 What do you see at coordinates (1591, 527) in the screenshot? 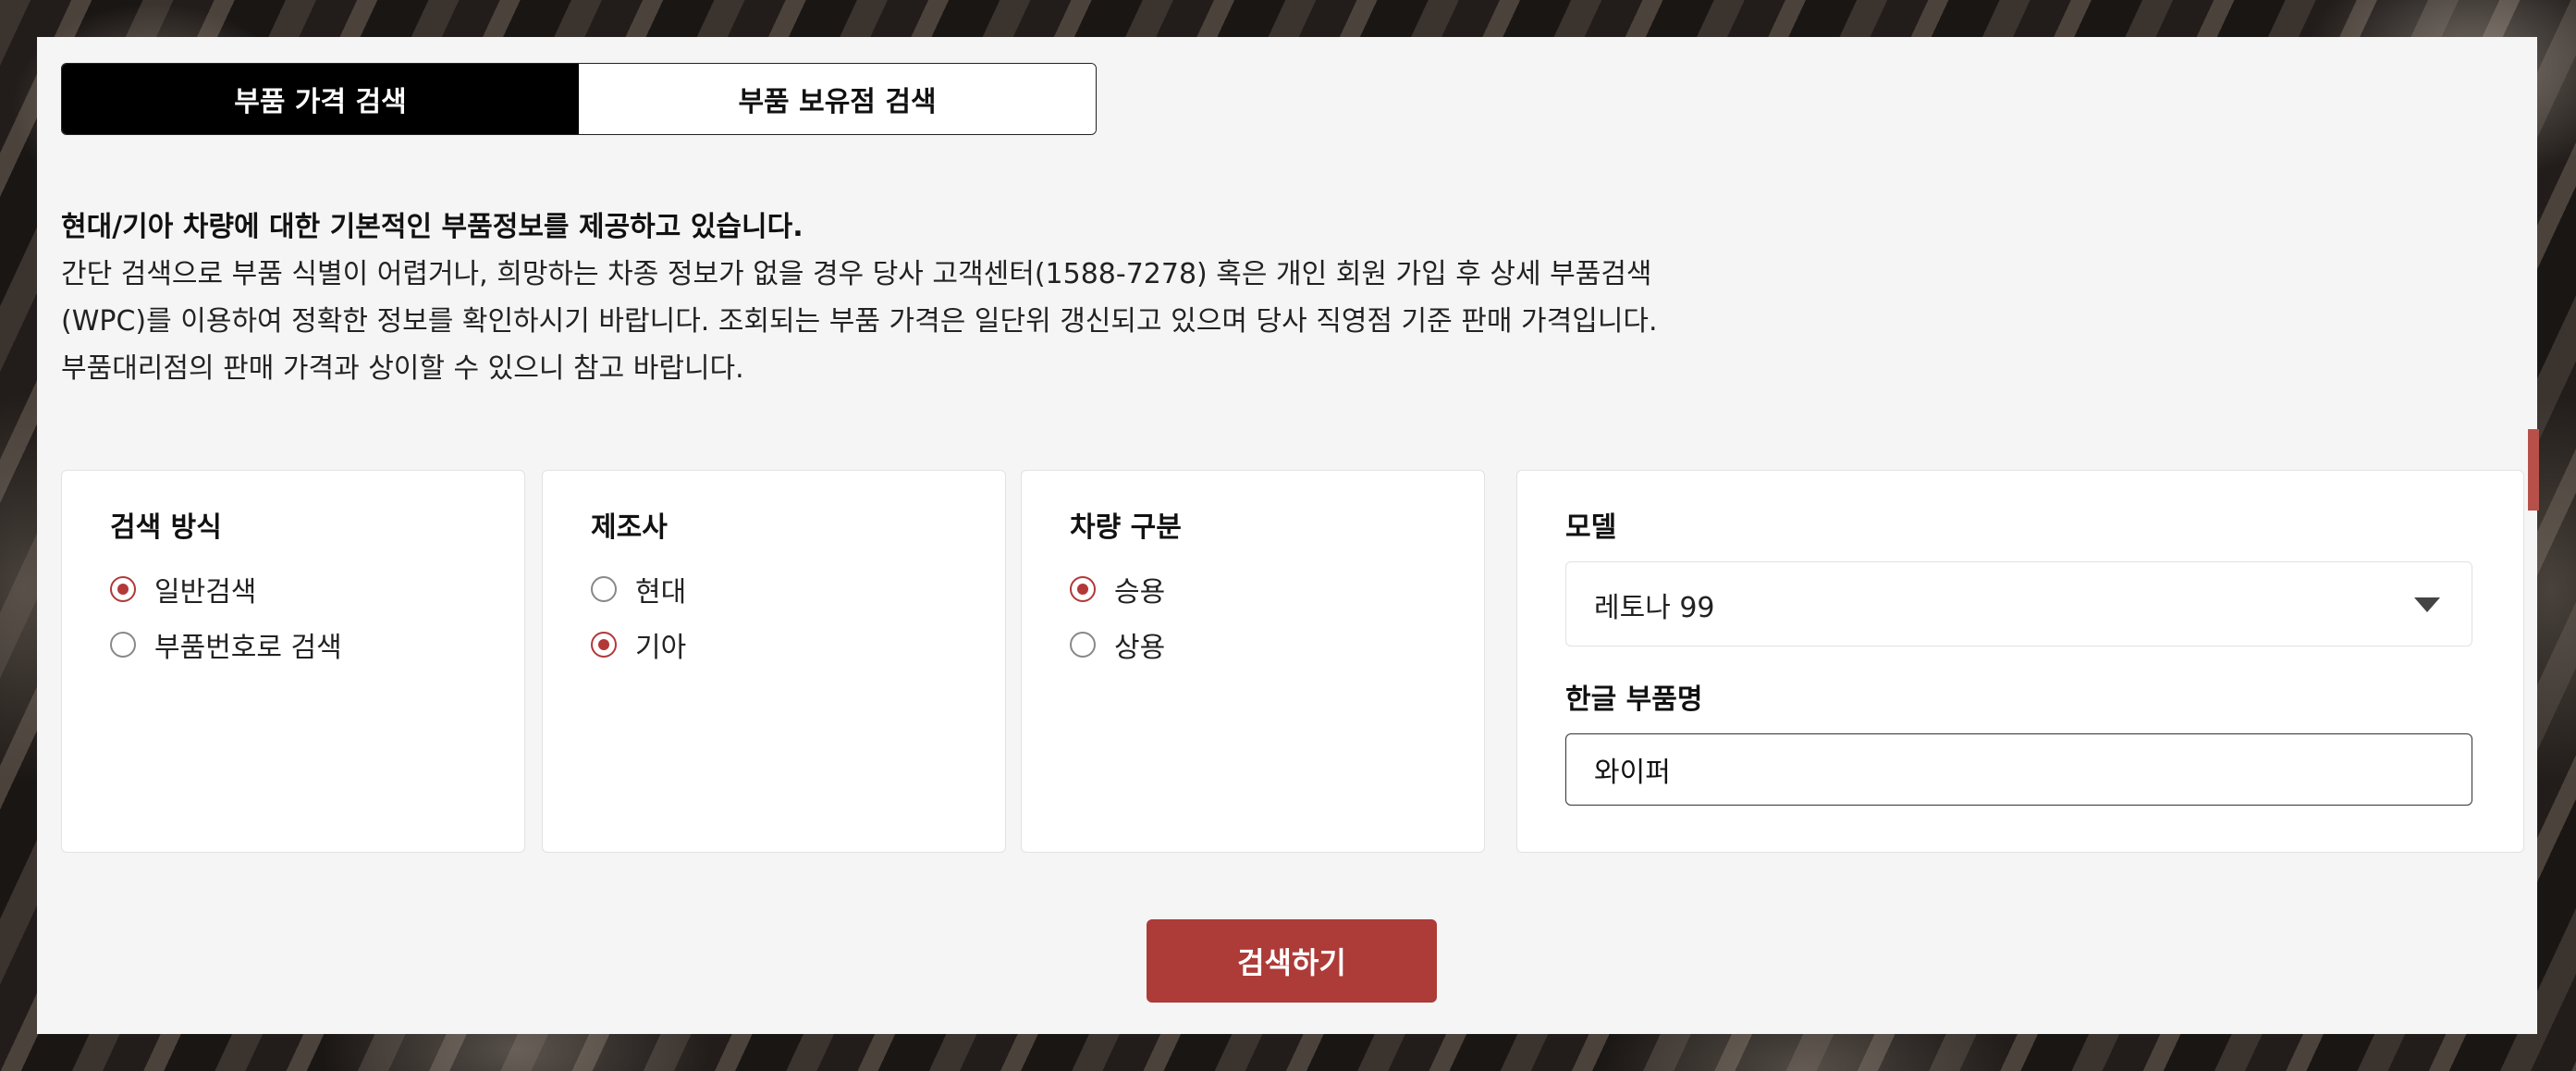
I see `model-title: 모델` at bounding box center [1591, 527].